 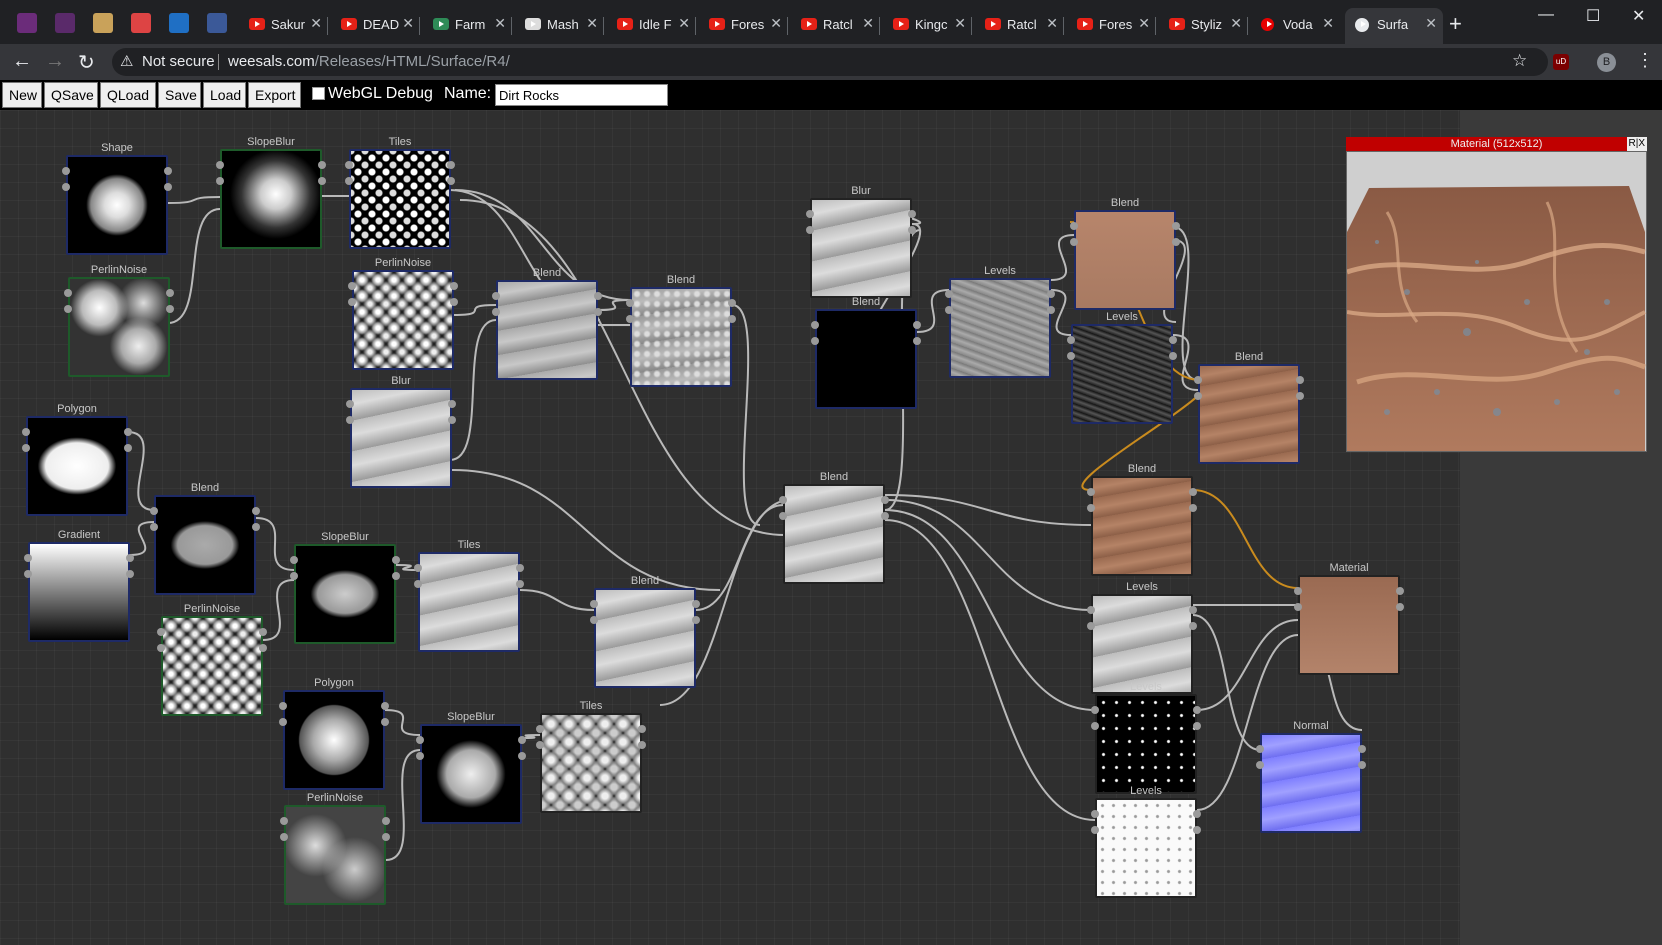 What do you see at coordinates (401, 431) in the screenshot?
I see `node-blur1: Blur` at bounding box center [401, 431].